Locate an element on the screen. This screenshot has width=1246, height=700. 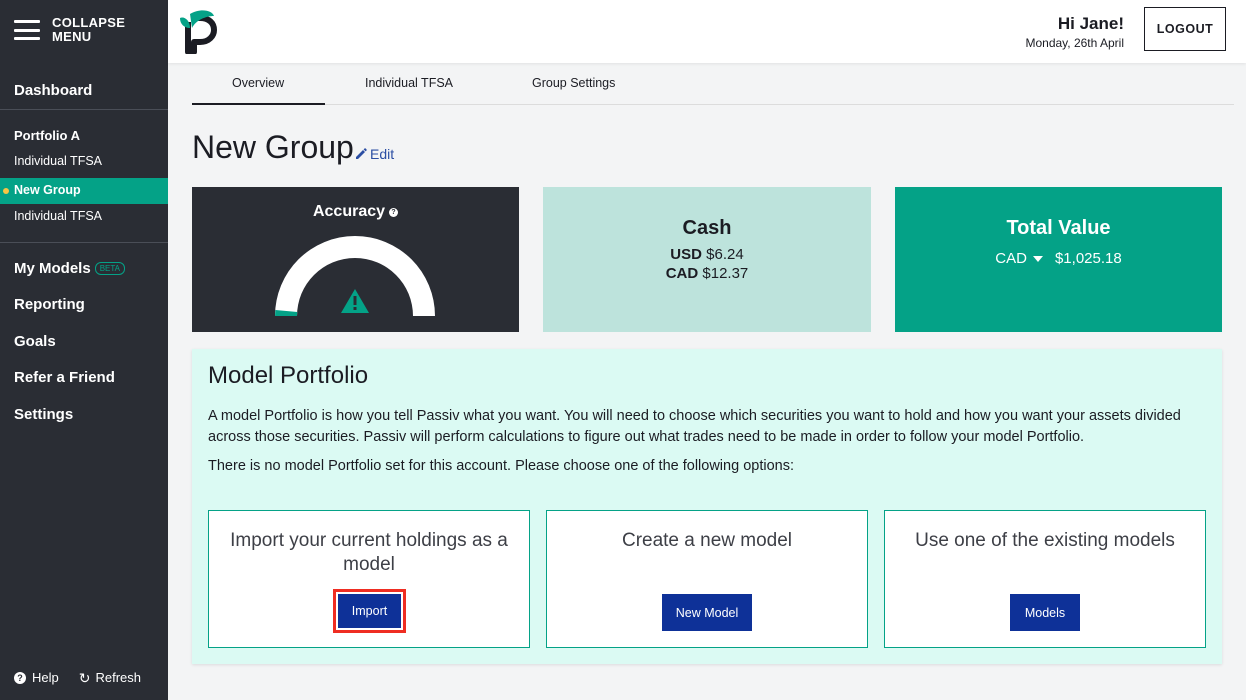
hamburger-icon is located at coordinates (27, 30).